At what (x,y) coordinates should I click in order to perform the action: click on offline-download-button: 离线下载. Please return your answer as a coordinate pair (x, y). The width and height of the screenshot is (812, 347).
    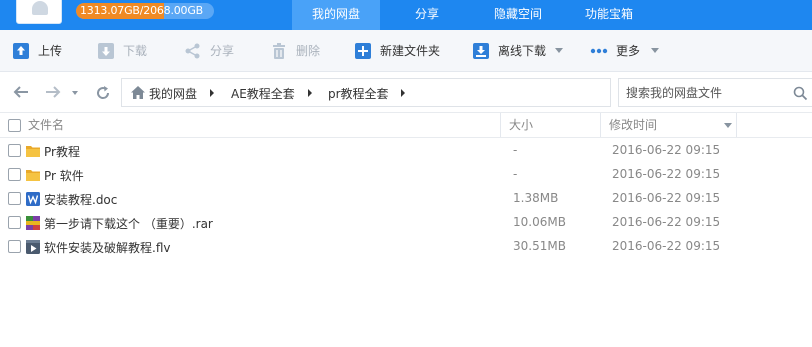
    Looking at the image, I should click on (518, 51).